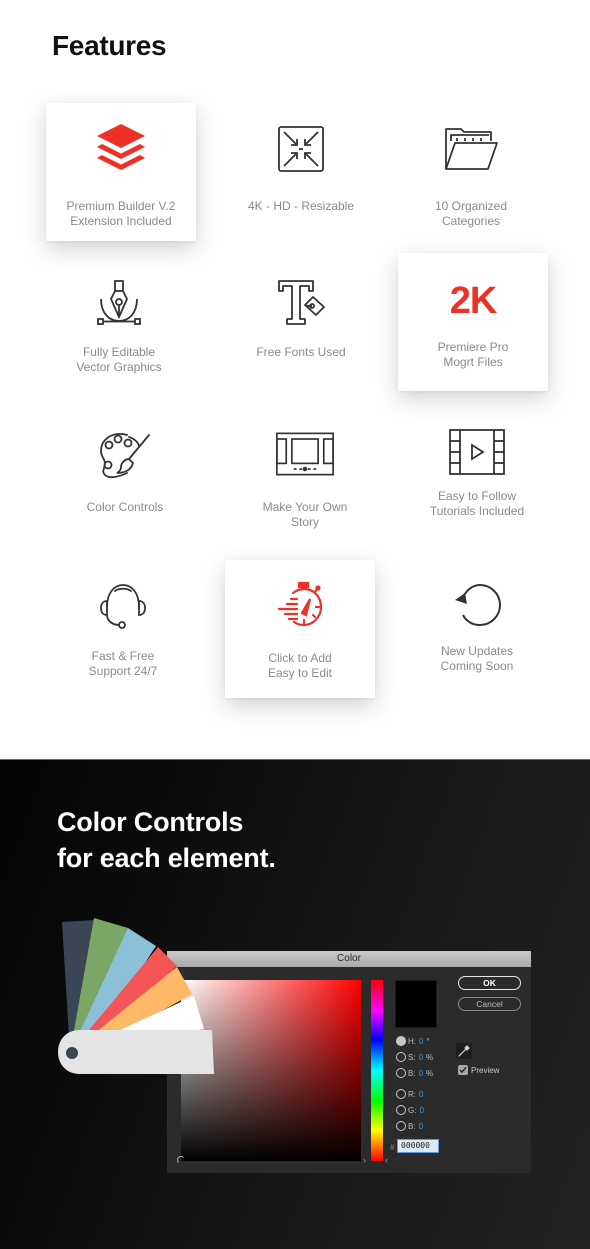 This screenshot has height=1249, width=590. Describe the element at coordinates (464, 1051) in the screenshot. I see `eyedropper-icon` at that location.